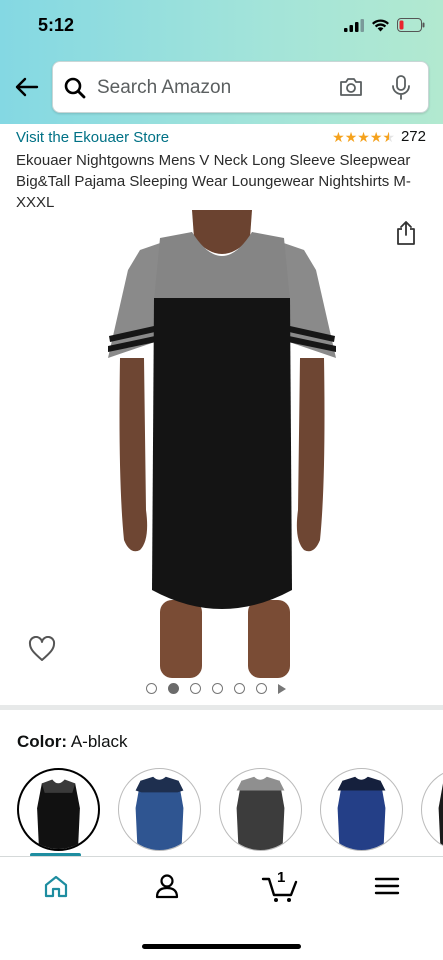 Image resolution: width=443 pixels, height=960 pixels. I want to click on cart-count-badge: 1, so click(281, 877).